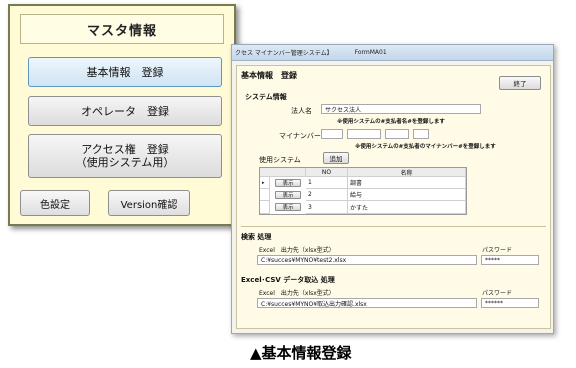 The height and width of the screenshot is (368, 576). What do you see at coordinates (256, 237) in the screenshot?
I see `search-section-title: 検索 処理` at bounding box center [256, 237].